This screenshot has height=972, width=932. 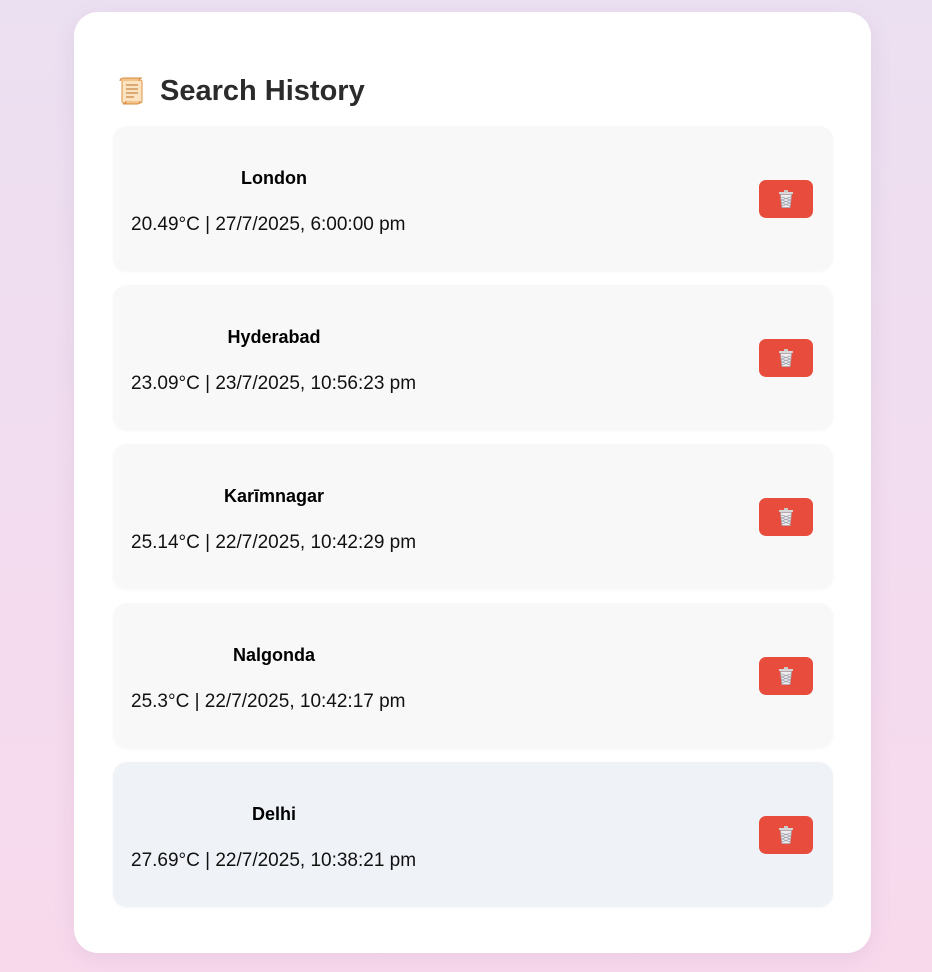 What do you see at coordinates (268, 224) in the screenshot?
I see `history-item-meta: 20.49°C | 27/7/2025, 6:00:00 pm` at bounding box center [268, 224].